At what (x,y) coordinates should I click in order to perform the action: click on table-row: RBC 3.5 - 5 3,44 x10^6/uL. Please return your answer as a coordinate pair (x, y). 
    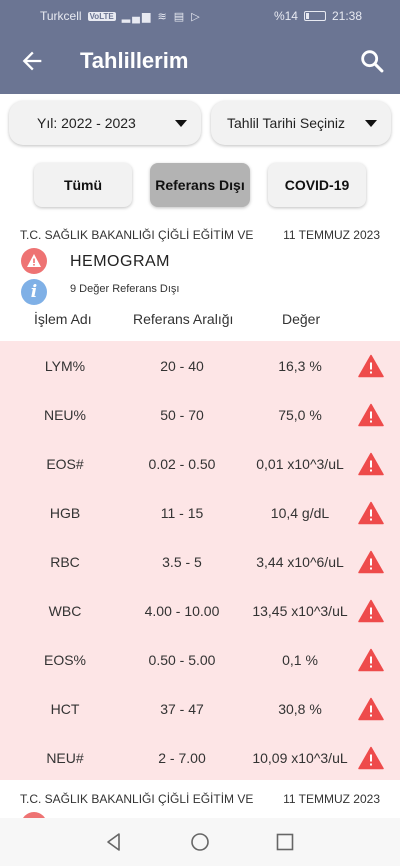
    Looking at the image, I should click on (200, 561).